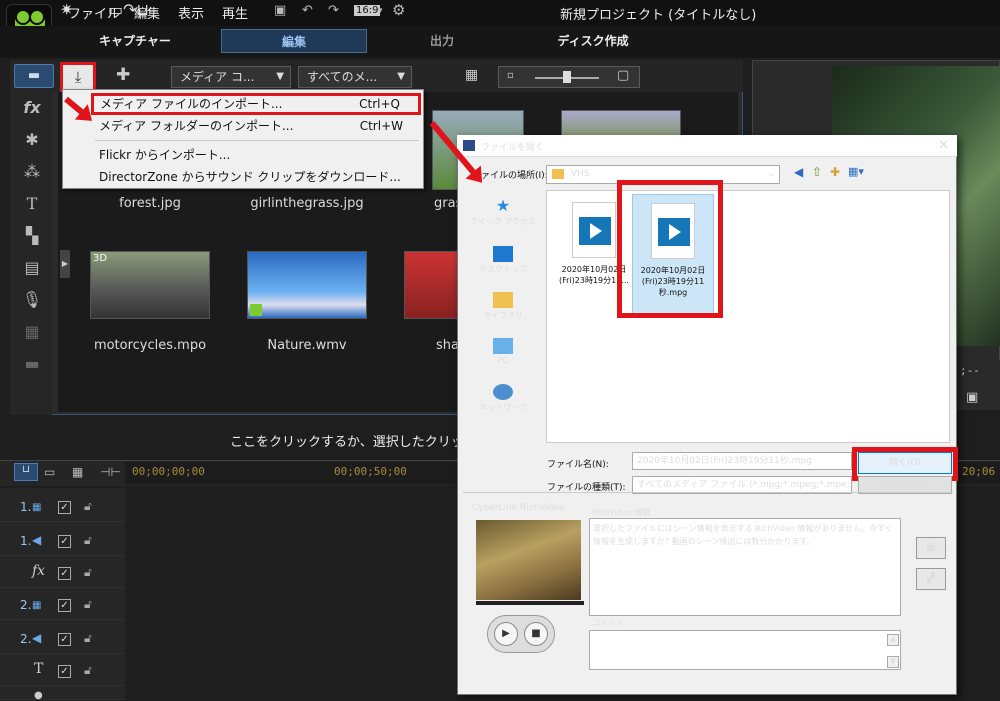 The width and height of the screenshot is (1000, 701). I want to click on track-audio-2: 2. ◀ ✓ 🔓︎, so click(62, 639).